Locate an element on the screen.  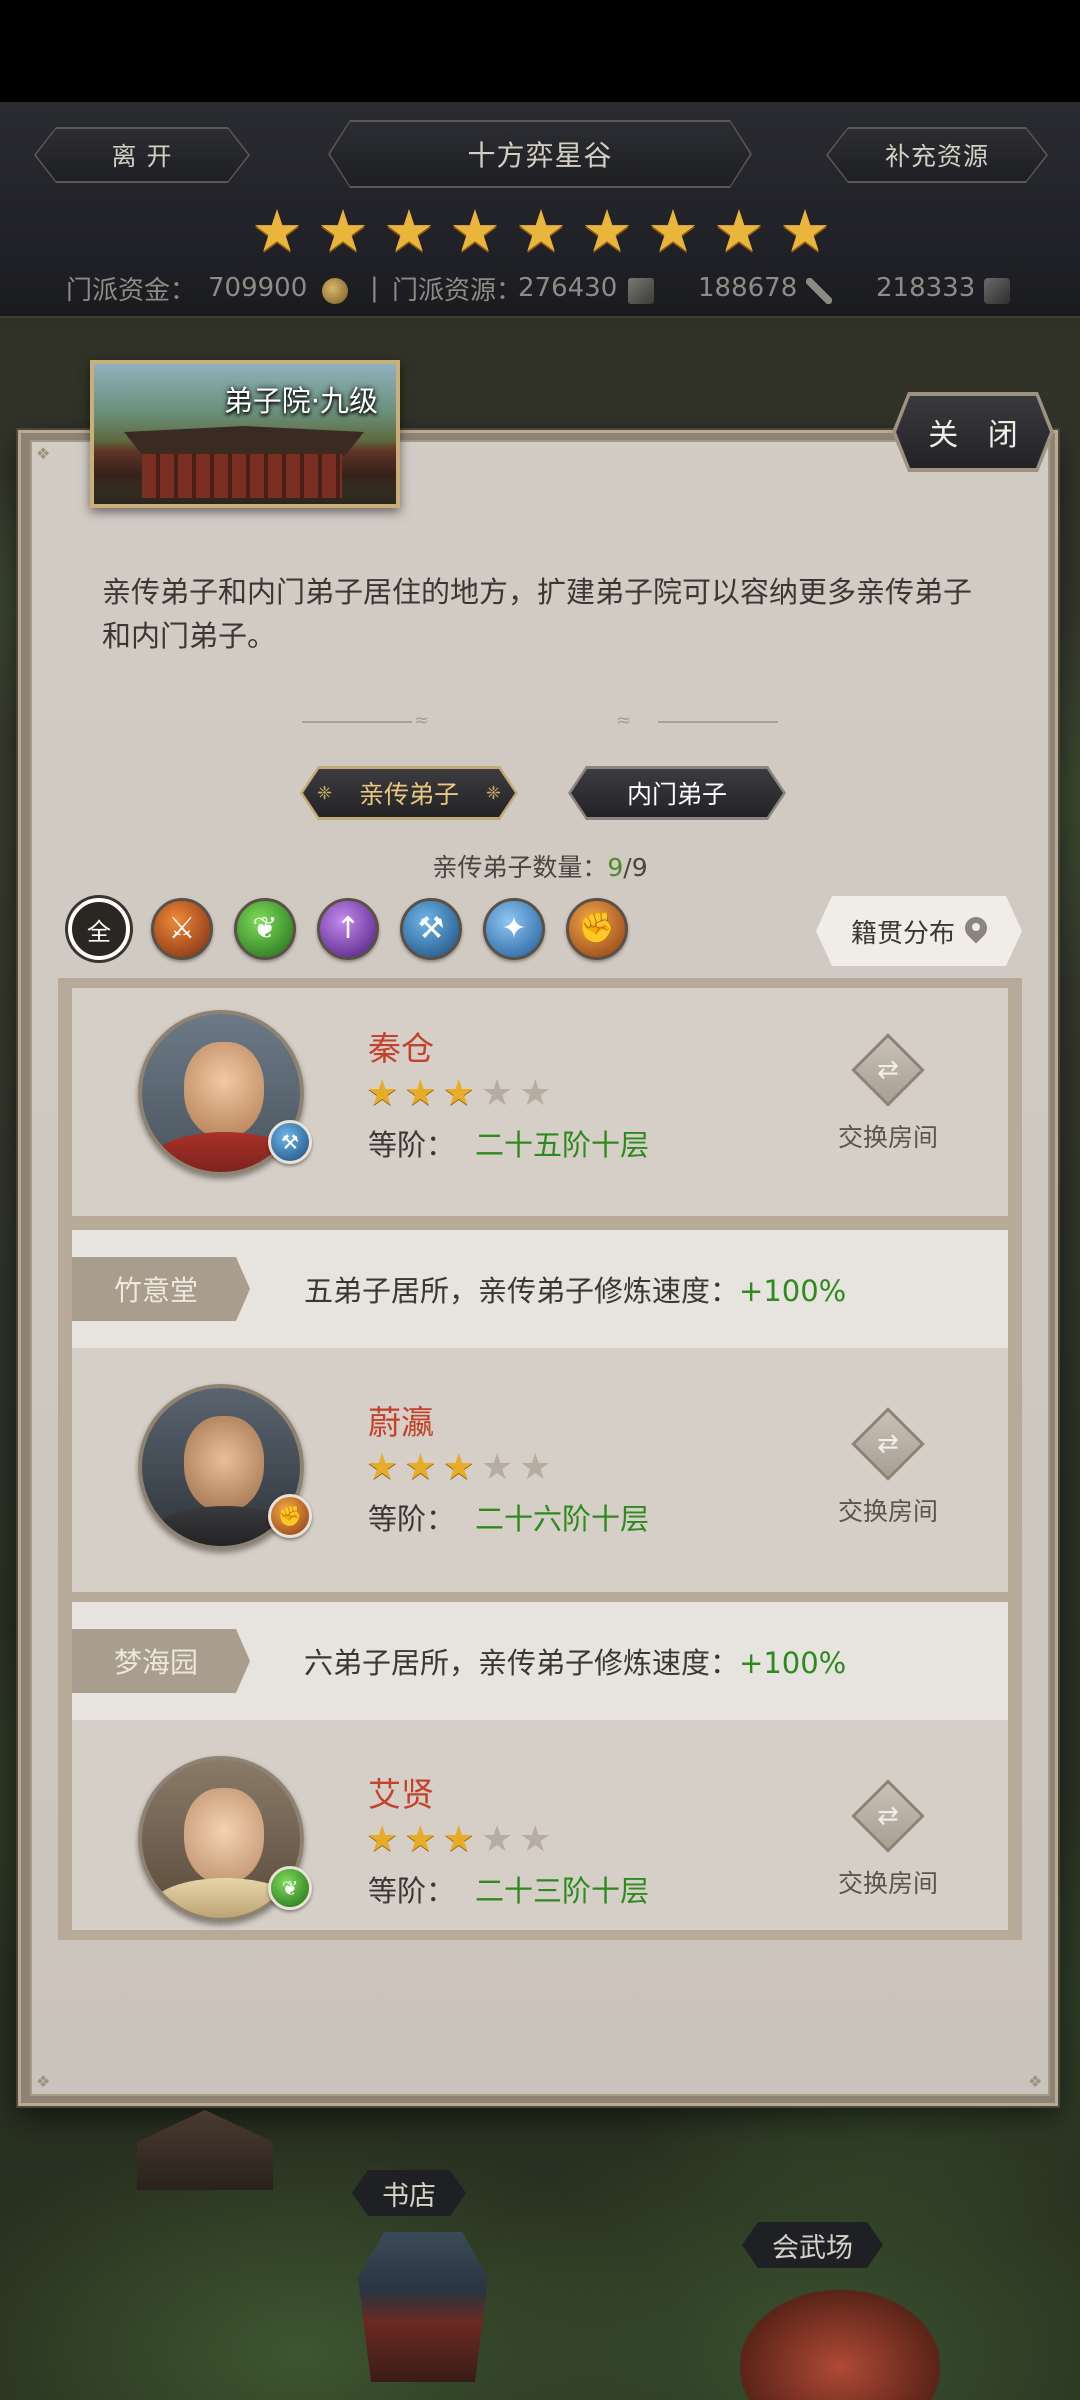
room-text: 五弟子居所，亲传弟子修炼速度： is located at coordinates (522, 1291).